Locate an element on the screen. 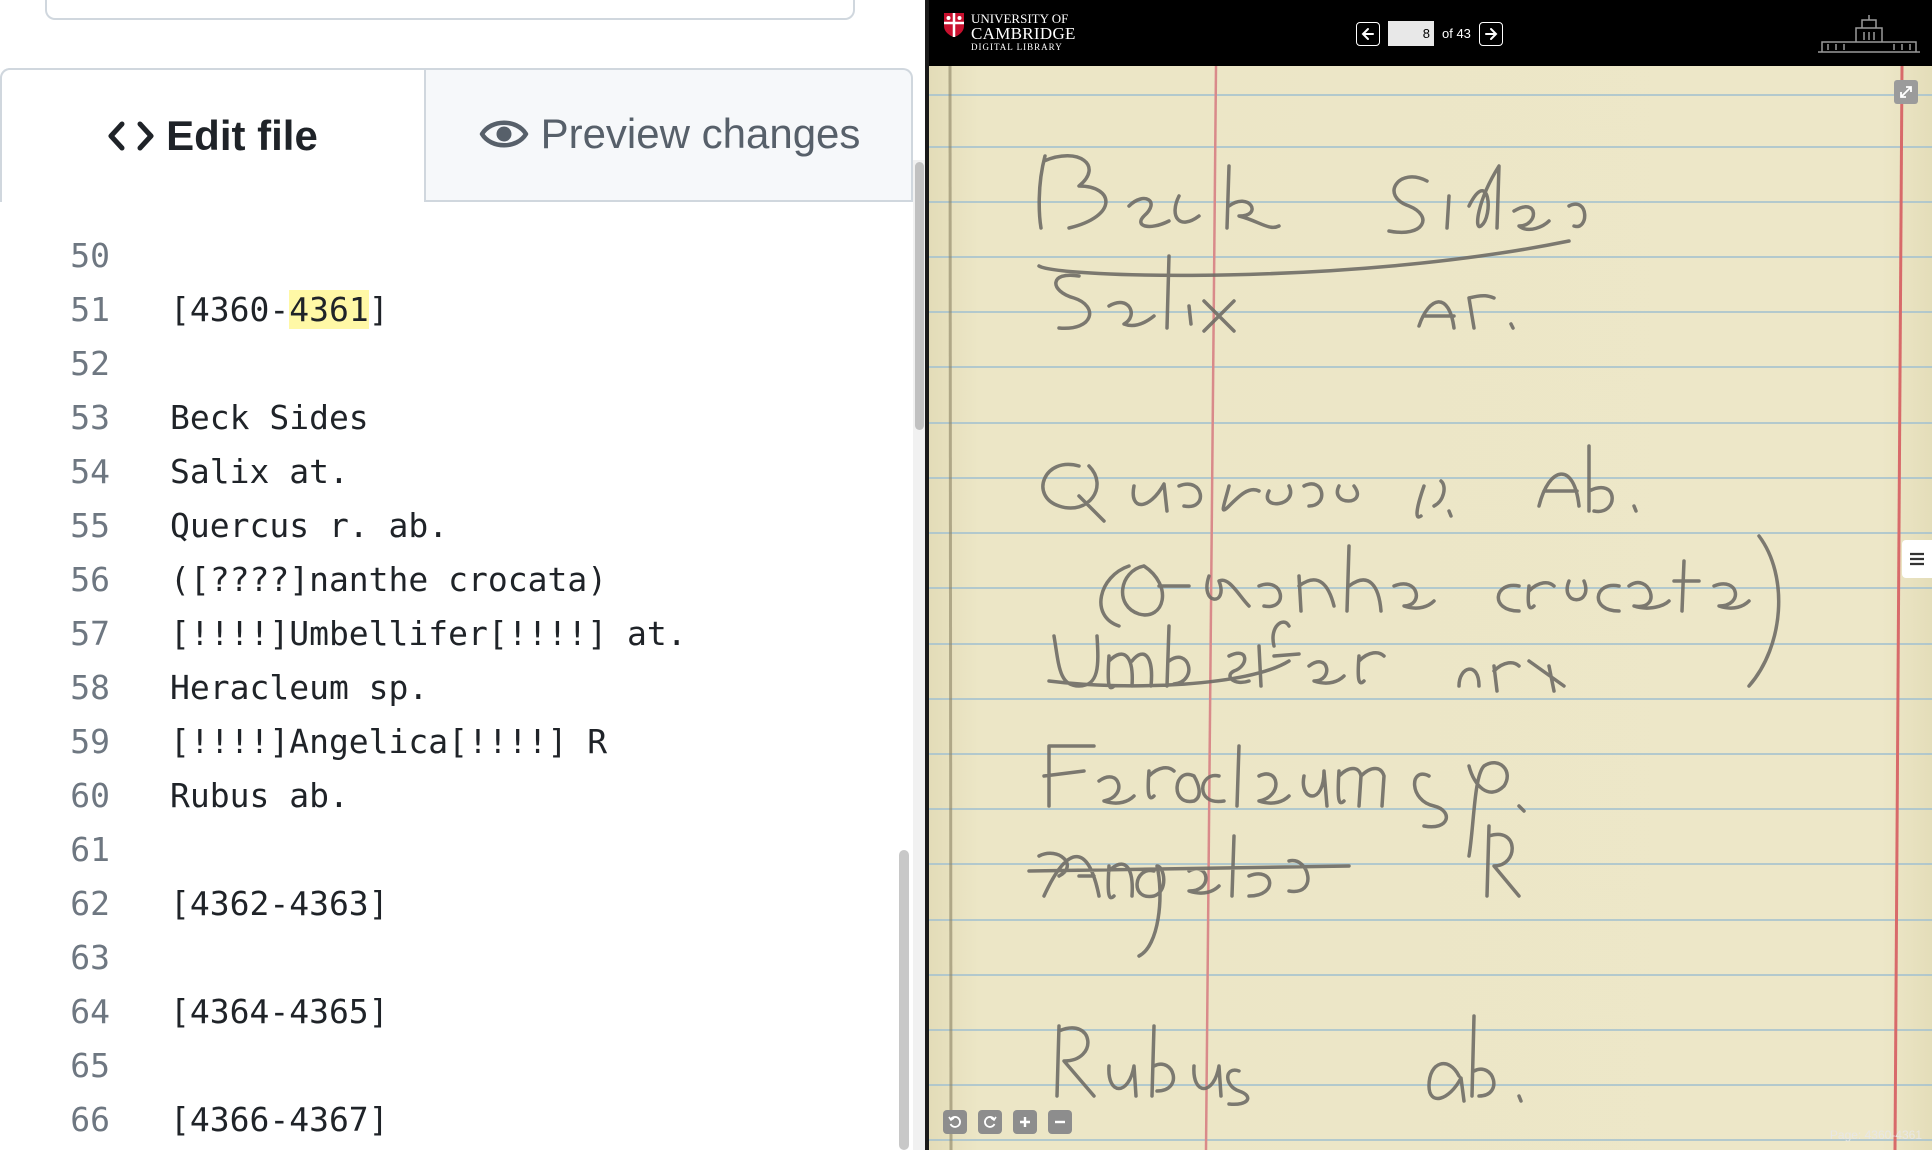  next-page-button is located at coordinates (1490, 33).